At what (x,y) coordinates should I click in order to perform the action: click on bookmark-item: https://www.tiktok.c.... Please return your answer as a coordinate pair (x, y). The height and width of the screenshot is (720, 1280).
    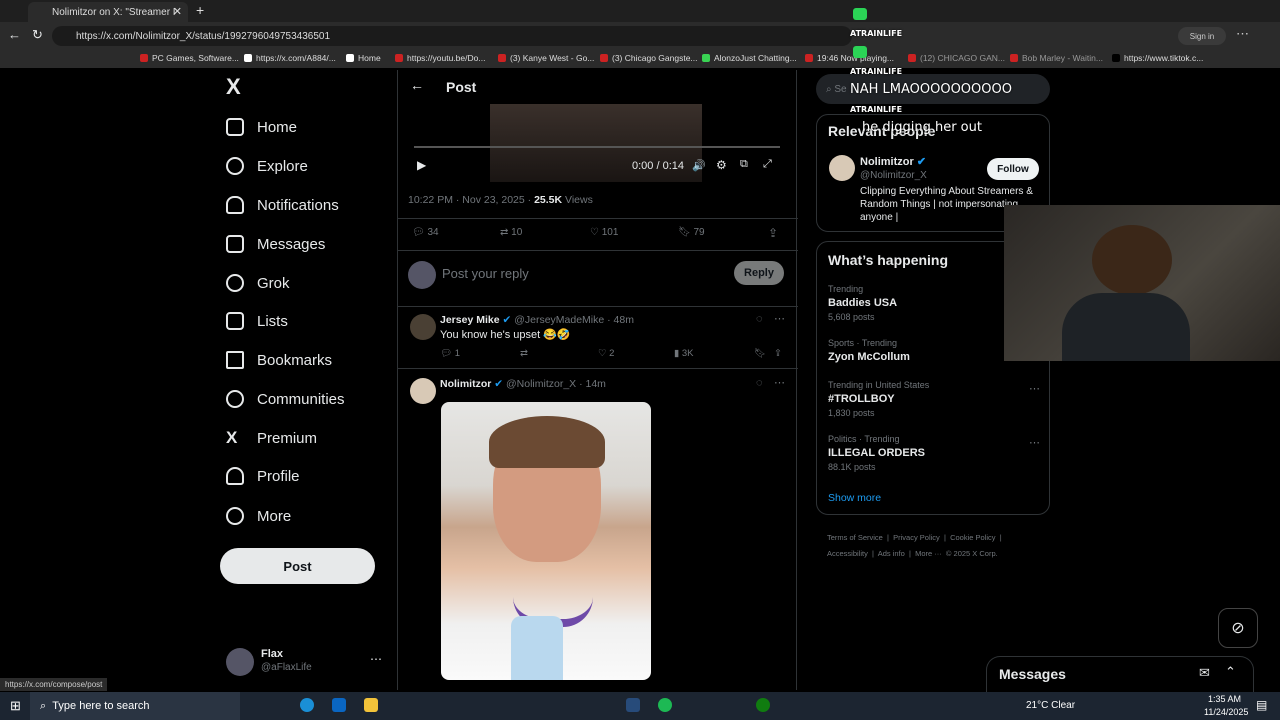
    Looking at the image, I should click on (1157, 58).